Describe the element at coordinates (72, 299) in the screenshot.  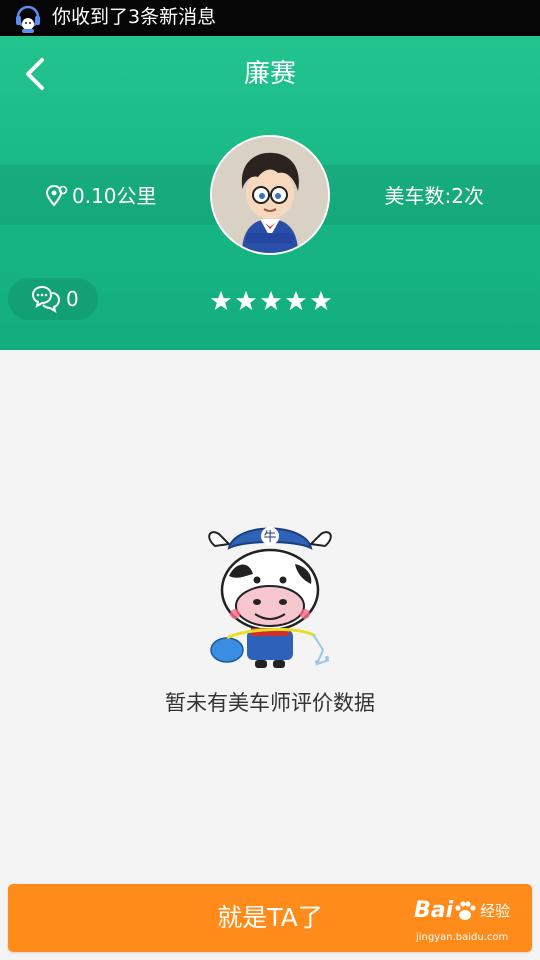
I see `comment-count: 0` at that location.